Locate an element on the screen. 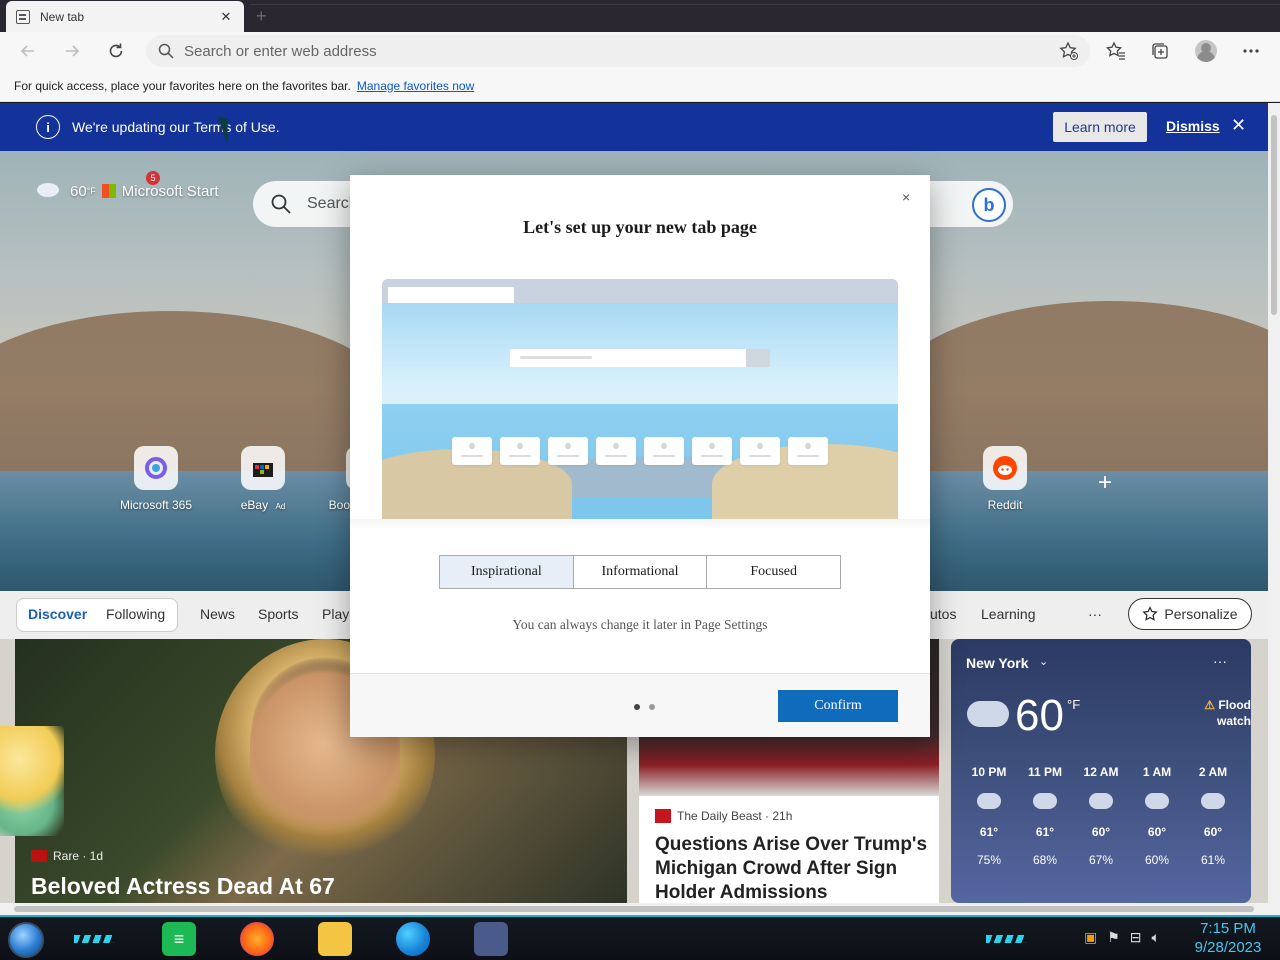  edge-app-icon is located at coordinates (413, 939).